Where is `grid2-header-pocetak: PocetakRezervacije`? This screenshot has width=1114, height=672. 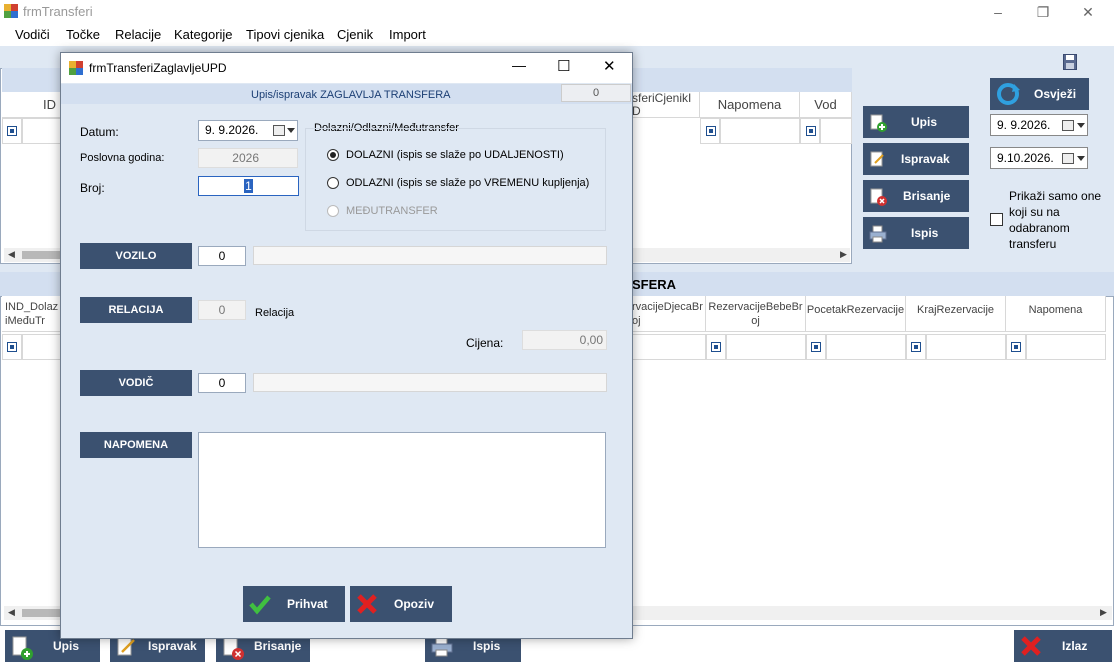 grid2-header-pocetak: PocetakRezervacije is located at coordinates (856, 314).